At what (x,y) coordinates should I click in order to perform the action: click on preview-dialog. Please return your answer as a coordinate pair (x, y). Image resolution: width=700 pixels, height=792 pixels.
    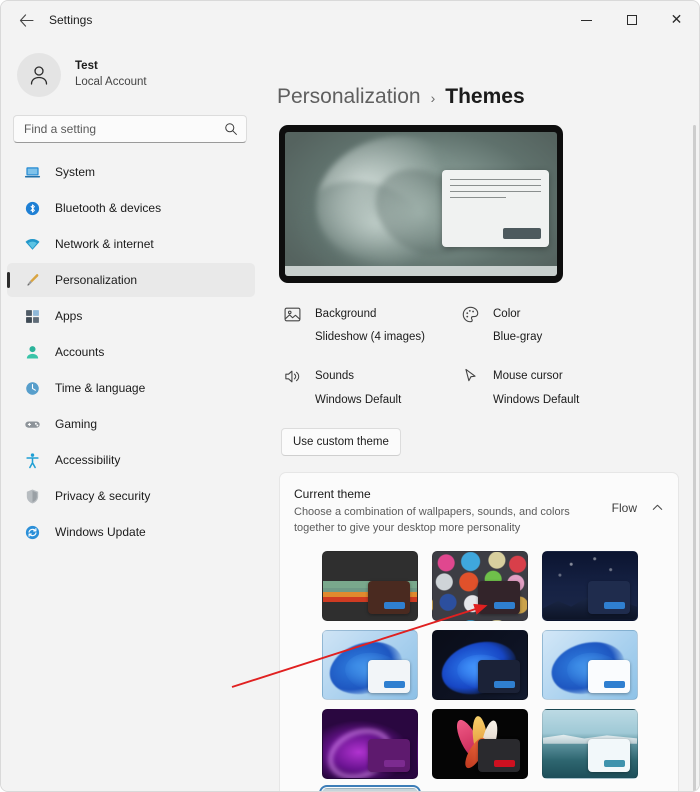
    Looking at the image, I should click on (495, 208).